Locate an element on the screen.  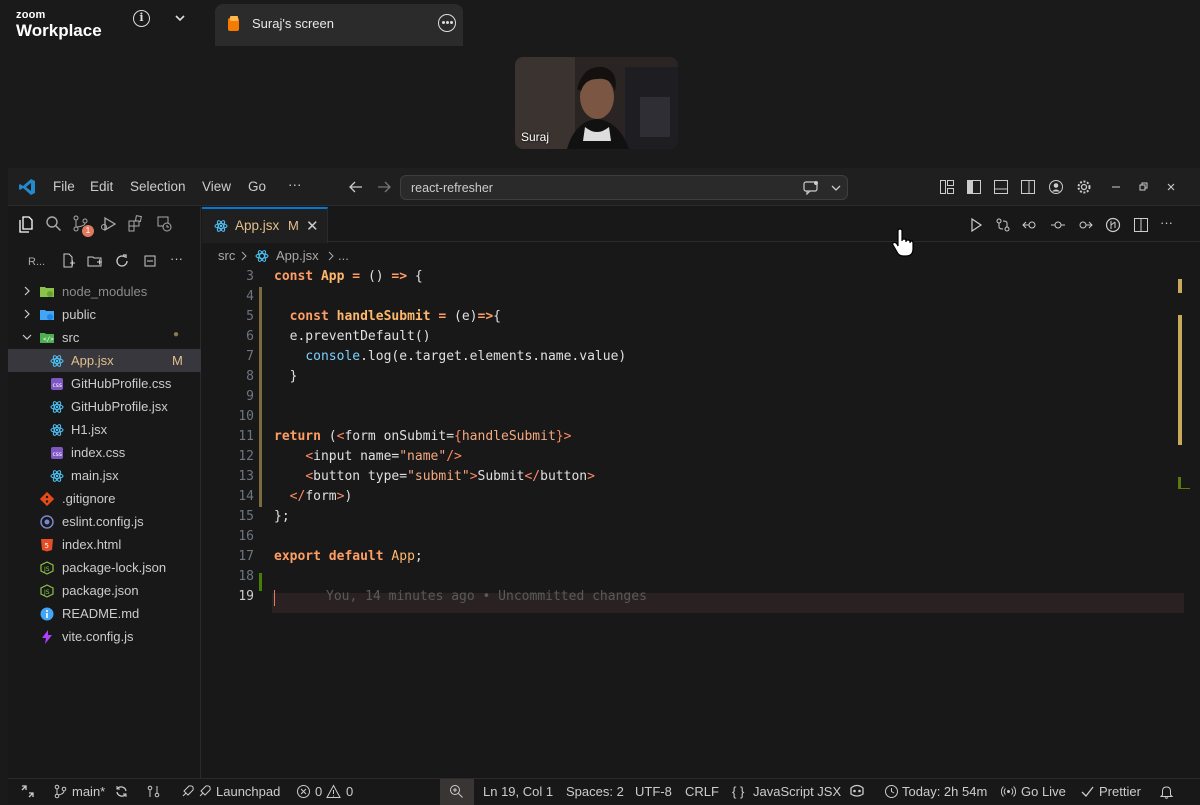
scm-badge: 1 is located at coordinates (88, 231).